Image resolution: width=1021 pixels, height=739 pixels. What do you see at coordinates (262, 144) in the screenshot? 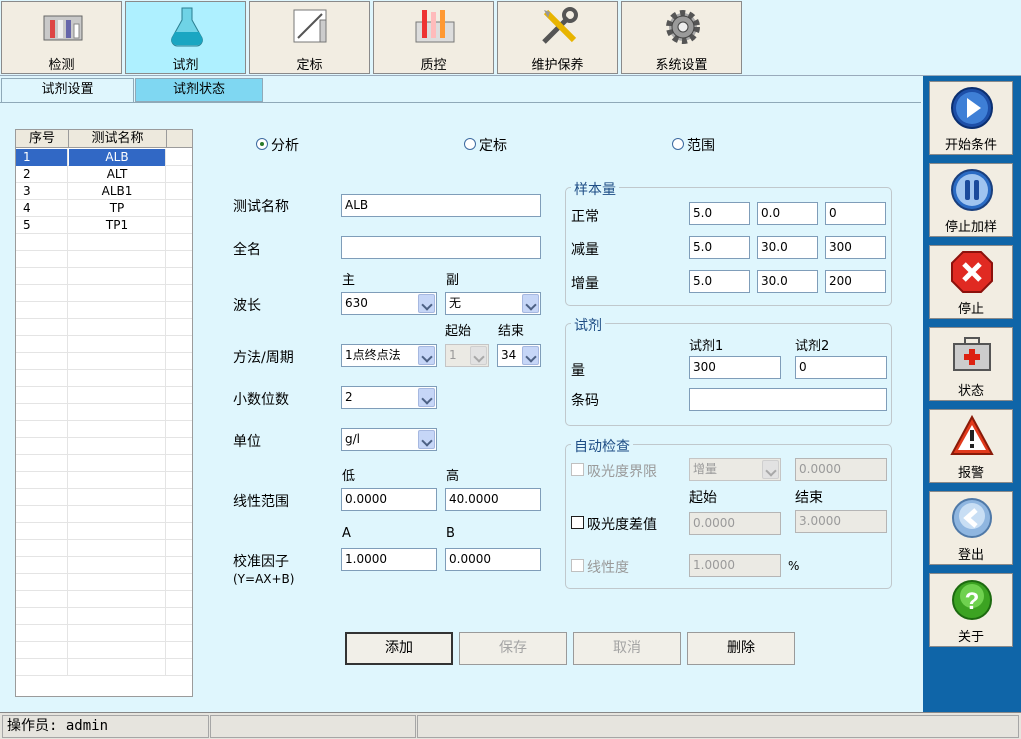
I see `radio-analysis` at bounding box center [262, 144].